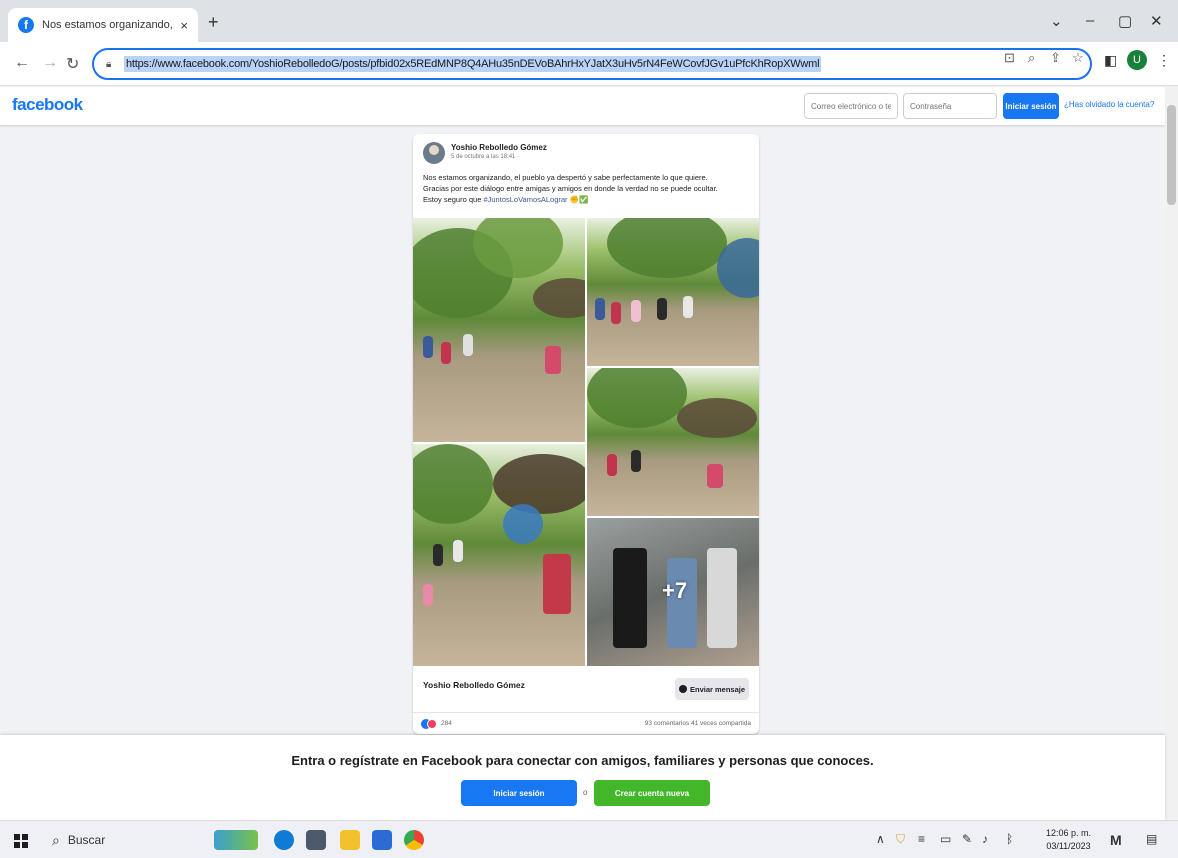  What do you see at coordinates (1068, 846) in the screenshot?
I see `clock-date: 03/11/2023` at bounding box center [1068, 846].